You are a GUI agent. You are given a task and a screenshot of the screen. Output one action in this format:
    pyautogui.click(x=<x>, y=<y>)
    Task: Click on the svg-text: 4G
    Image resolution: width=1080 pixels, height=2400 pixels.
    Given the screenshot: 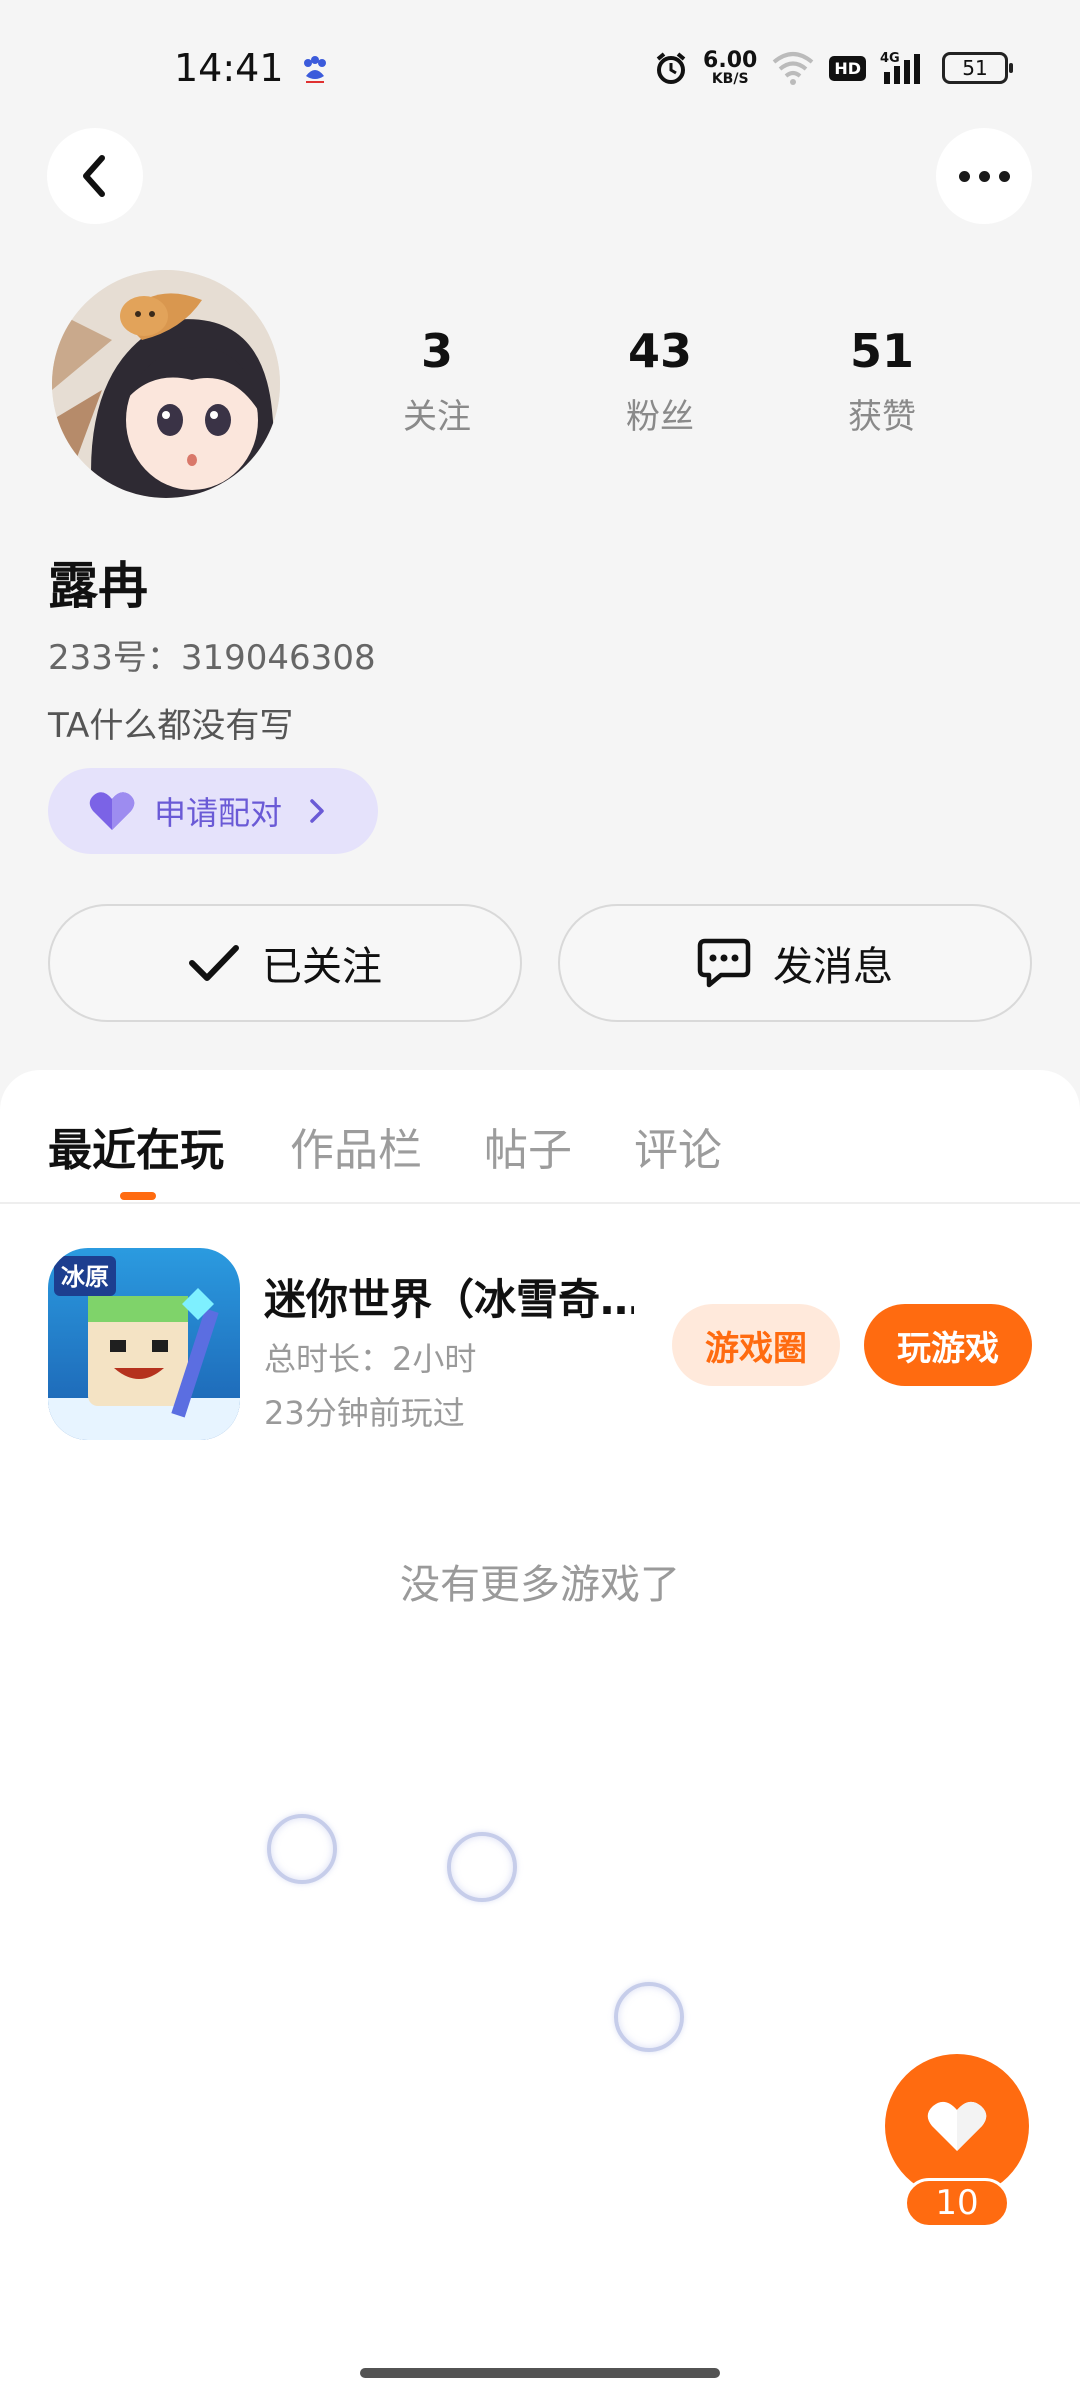 What is the action you would take?
    pyautogui.click(x=890, y=58)
    